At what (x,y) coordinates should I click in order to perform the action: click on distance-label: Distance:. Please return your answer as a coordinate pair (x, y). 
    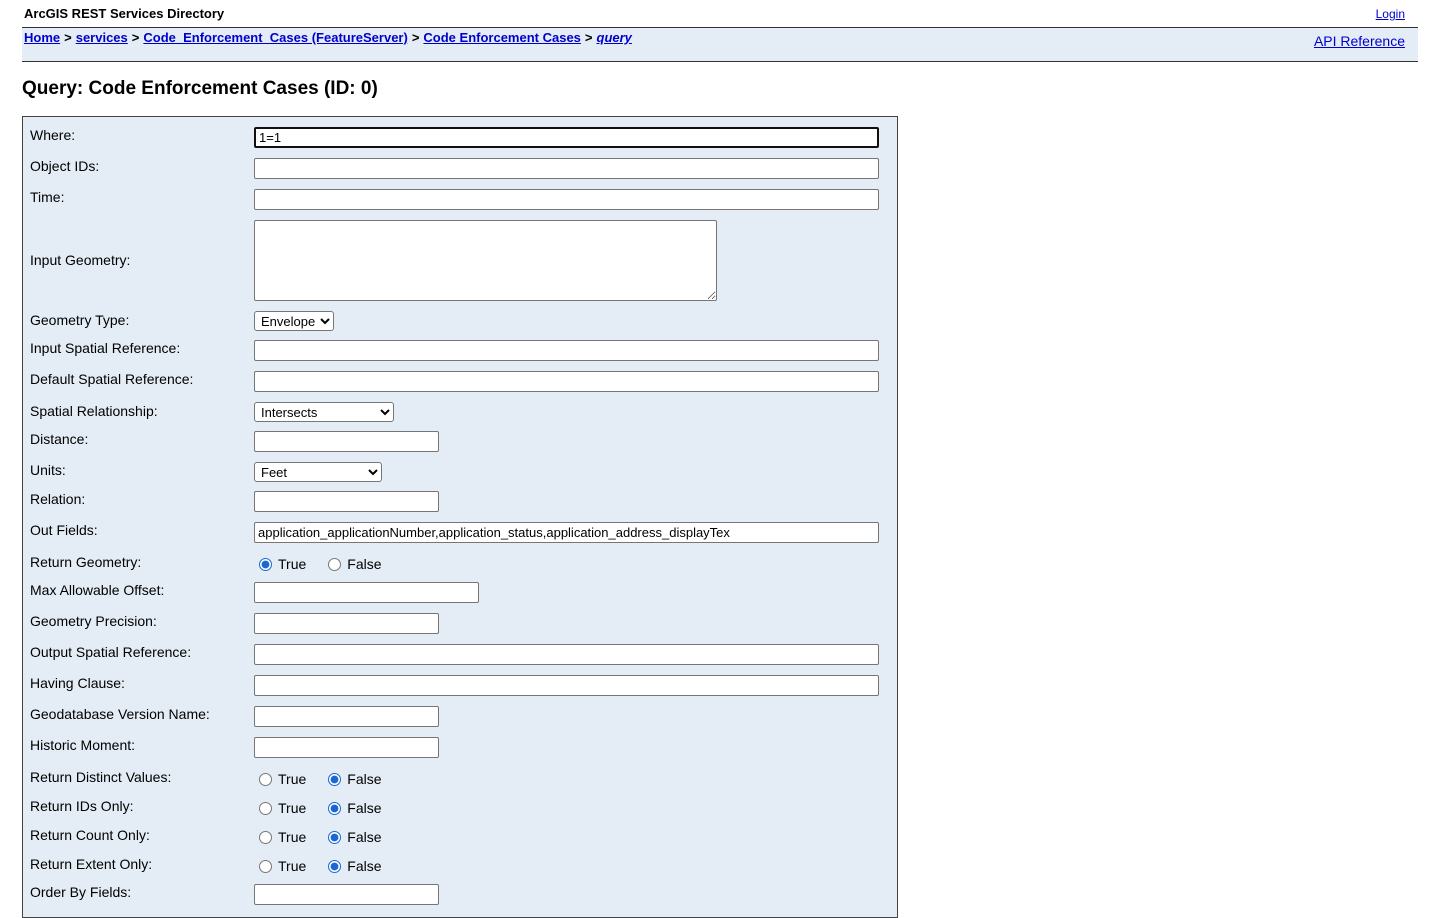
    Looking at the image, I should click on (59, 439).